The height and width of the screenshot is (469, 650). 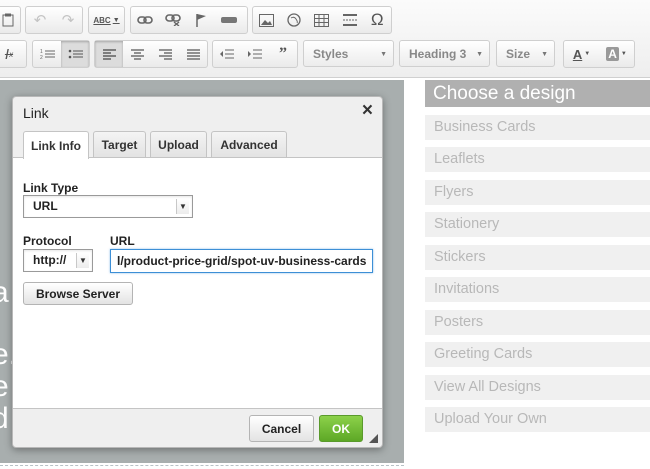 What do you see at coordinates (616, 54) in the screenshot?
I see `bg-color-icon: A ▼` at bounding box center [616, 54].